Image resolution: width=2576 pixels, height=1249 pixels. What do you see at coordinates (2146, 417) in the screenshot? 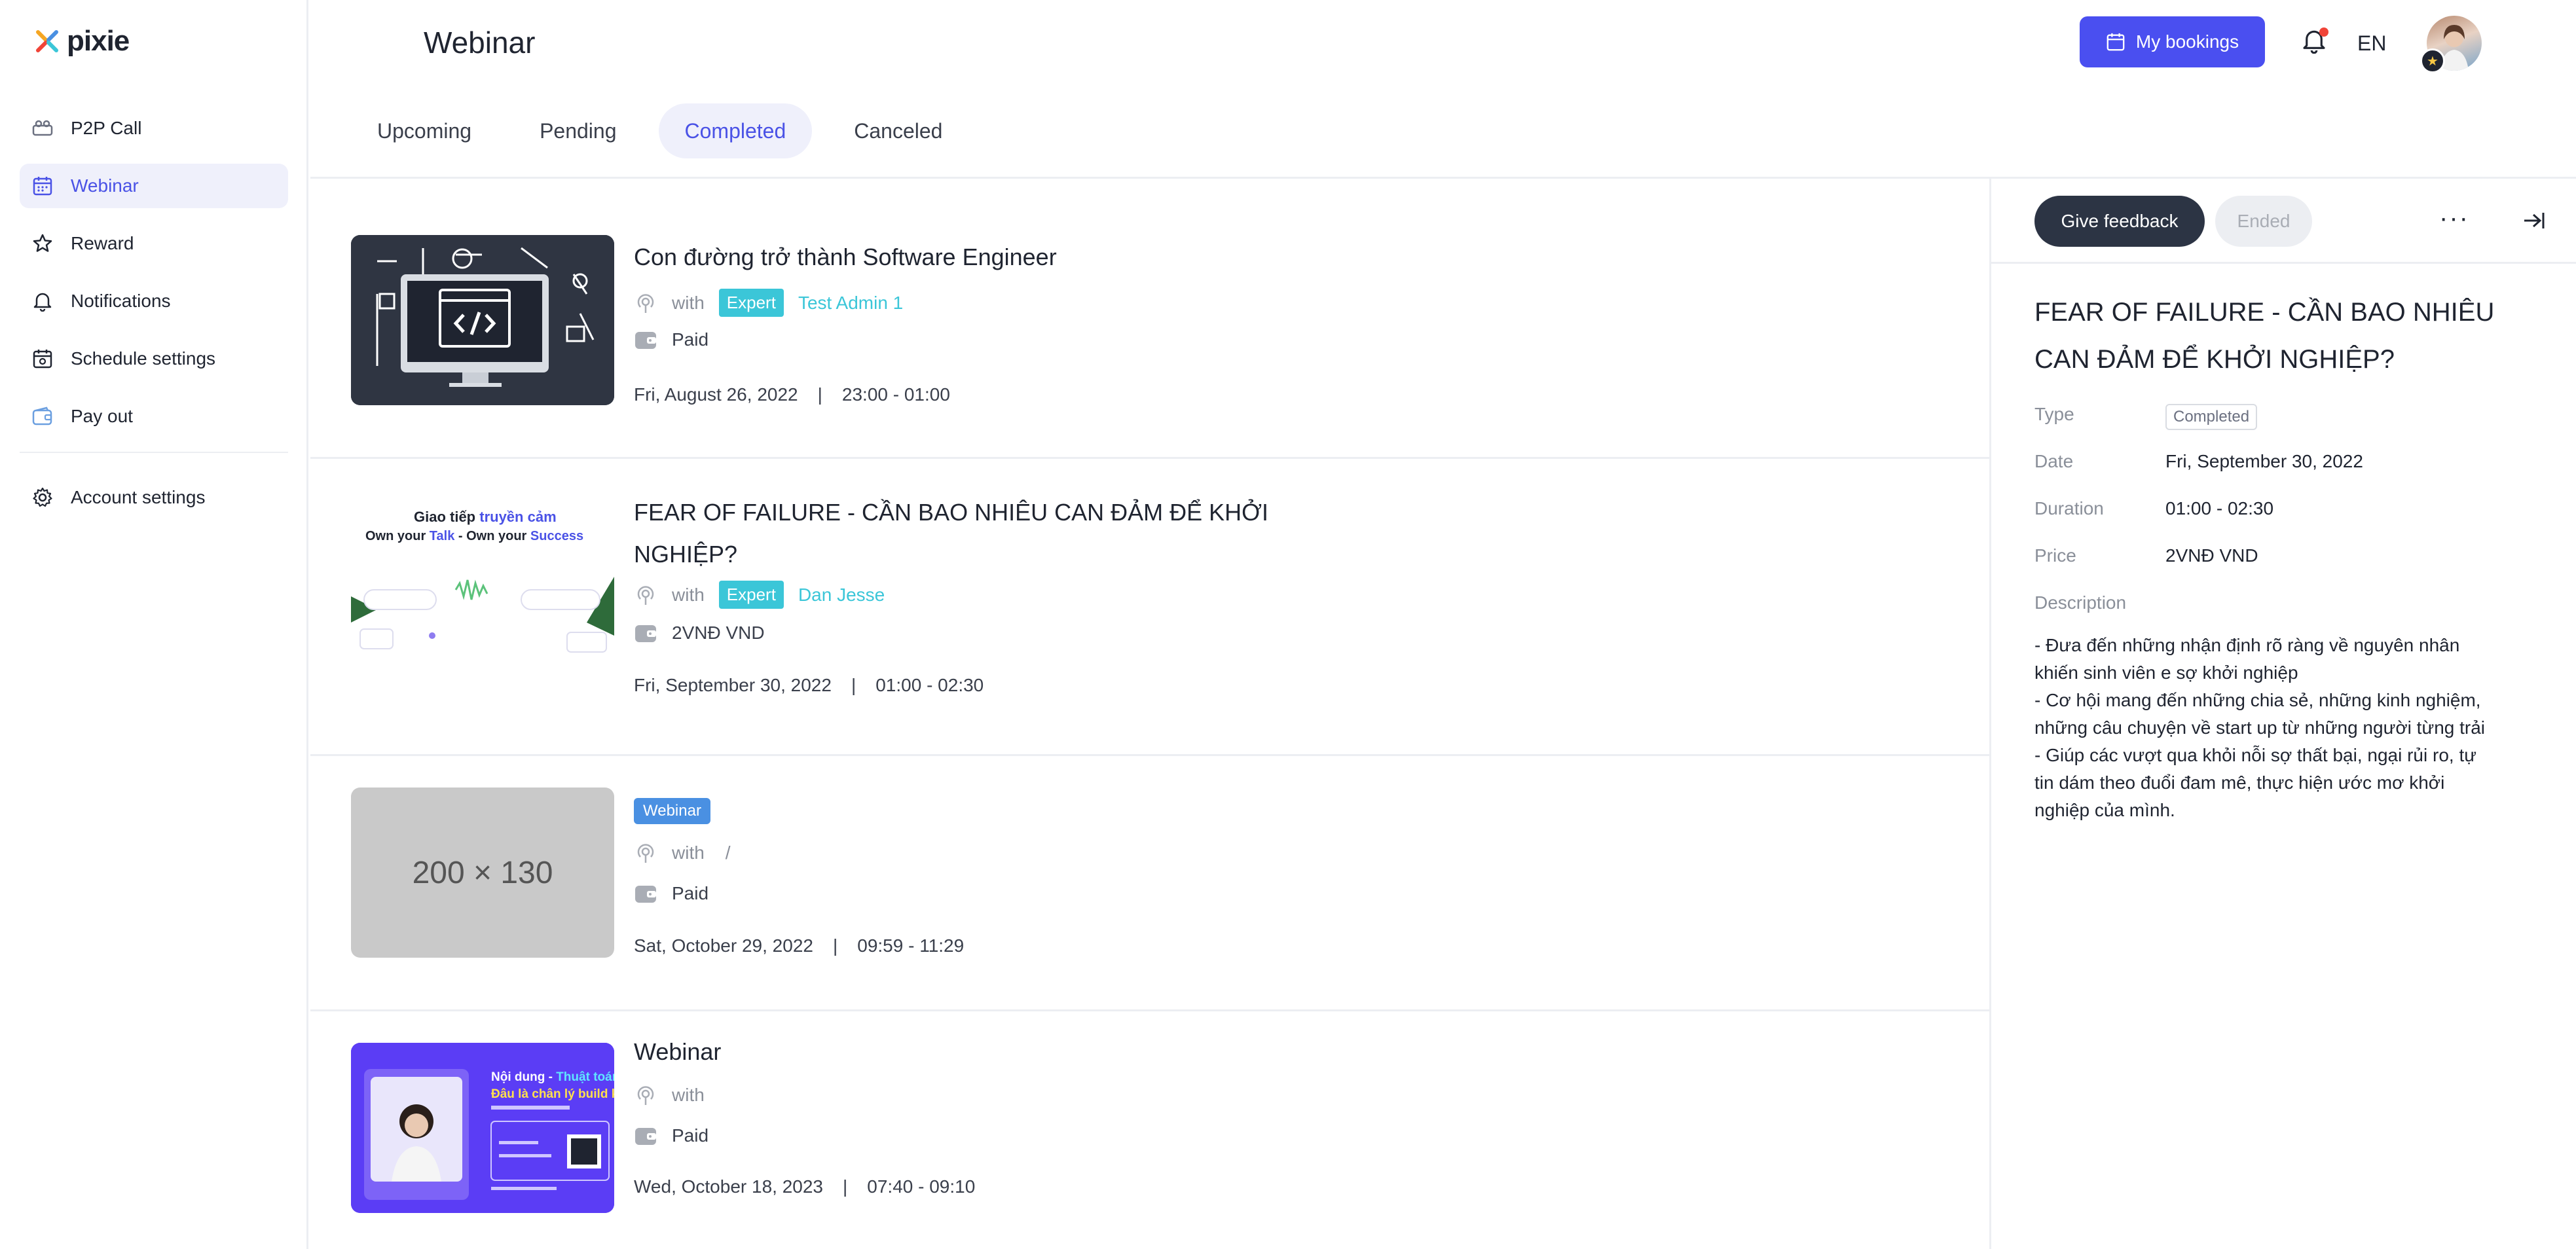
I see `detail-type-row: Type Completed` at bounding box center [2146, 417].